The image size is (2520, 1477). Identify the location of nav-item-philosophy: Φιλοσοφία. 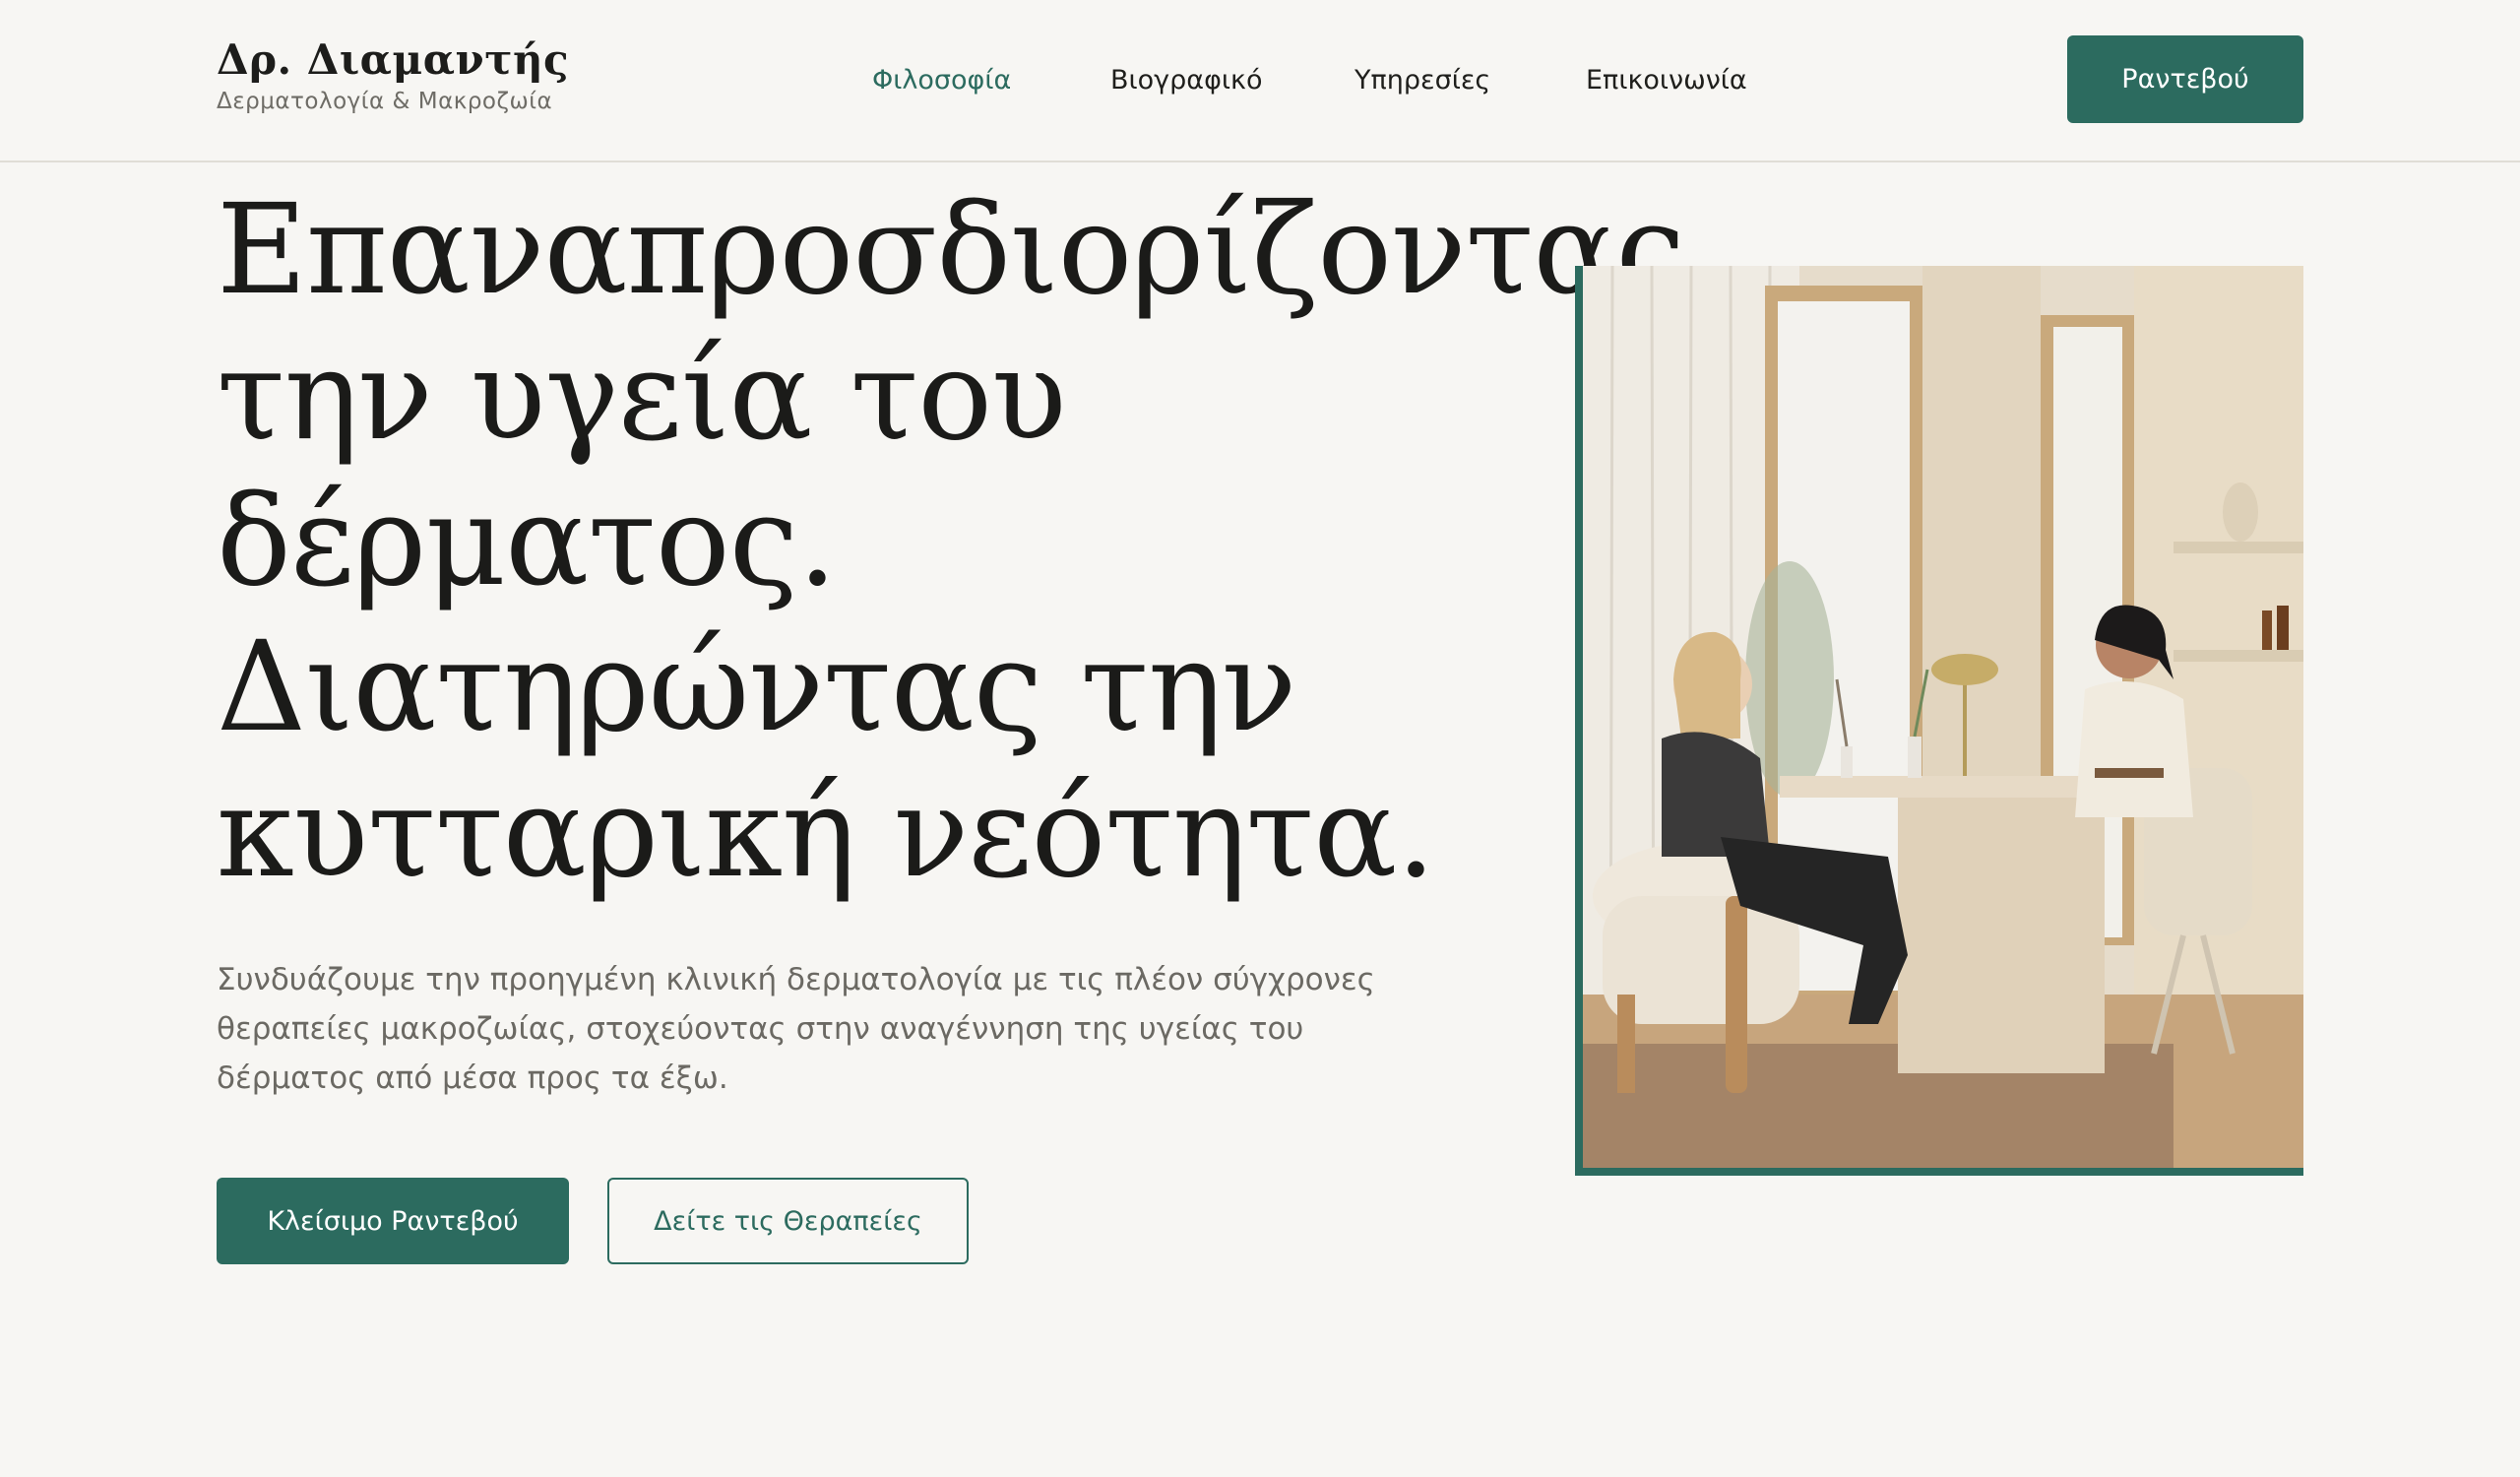
(941, 81).